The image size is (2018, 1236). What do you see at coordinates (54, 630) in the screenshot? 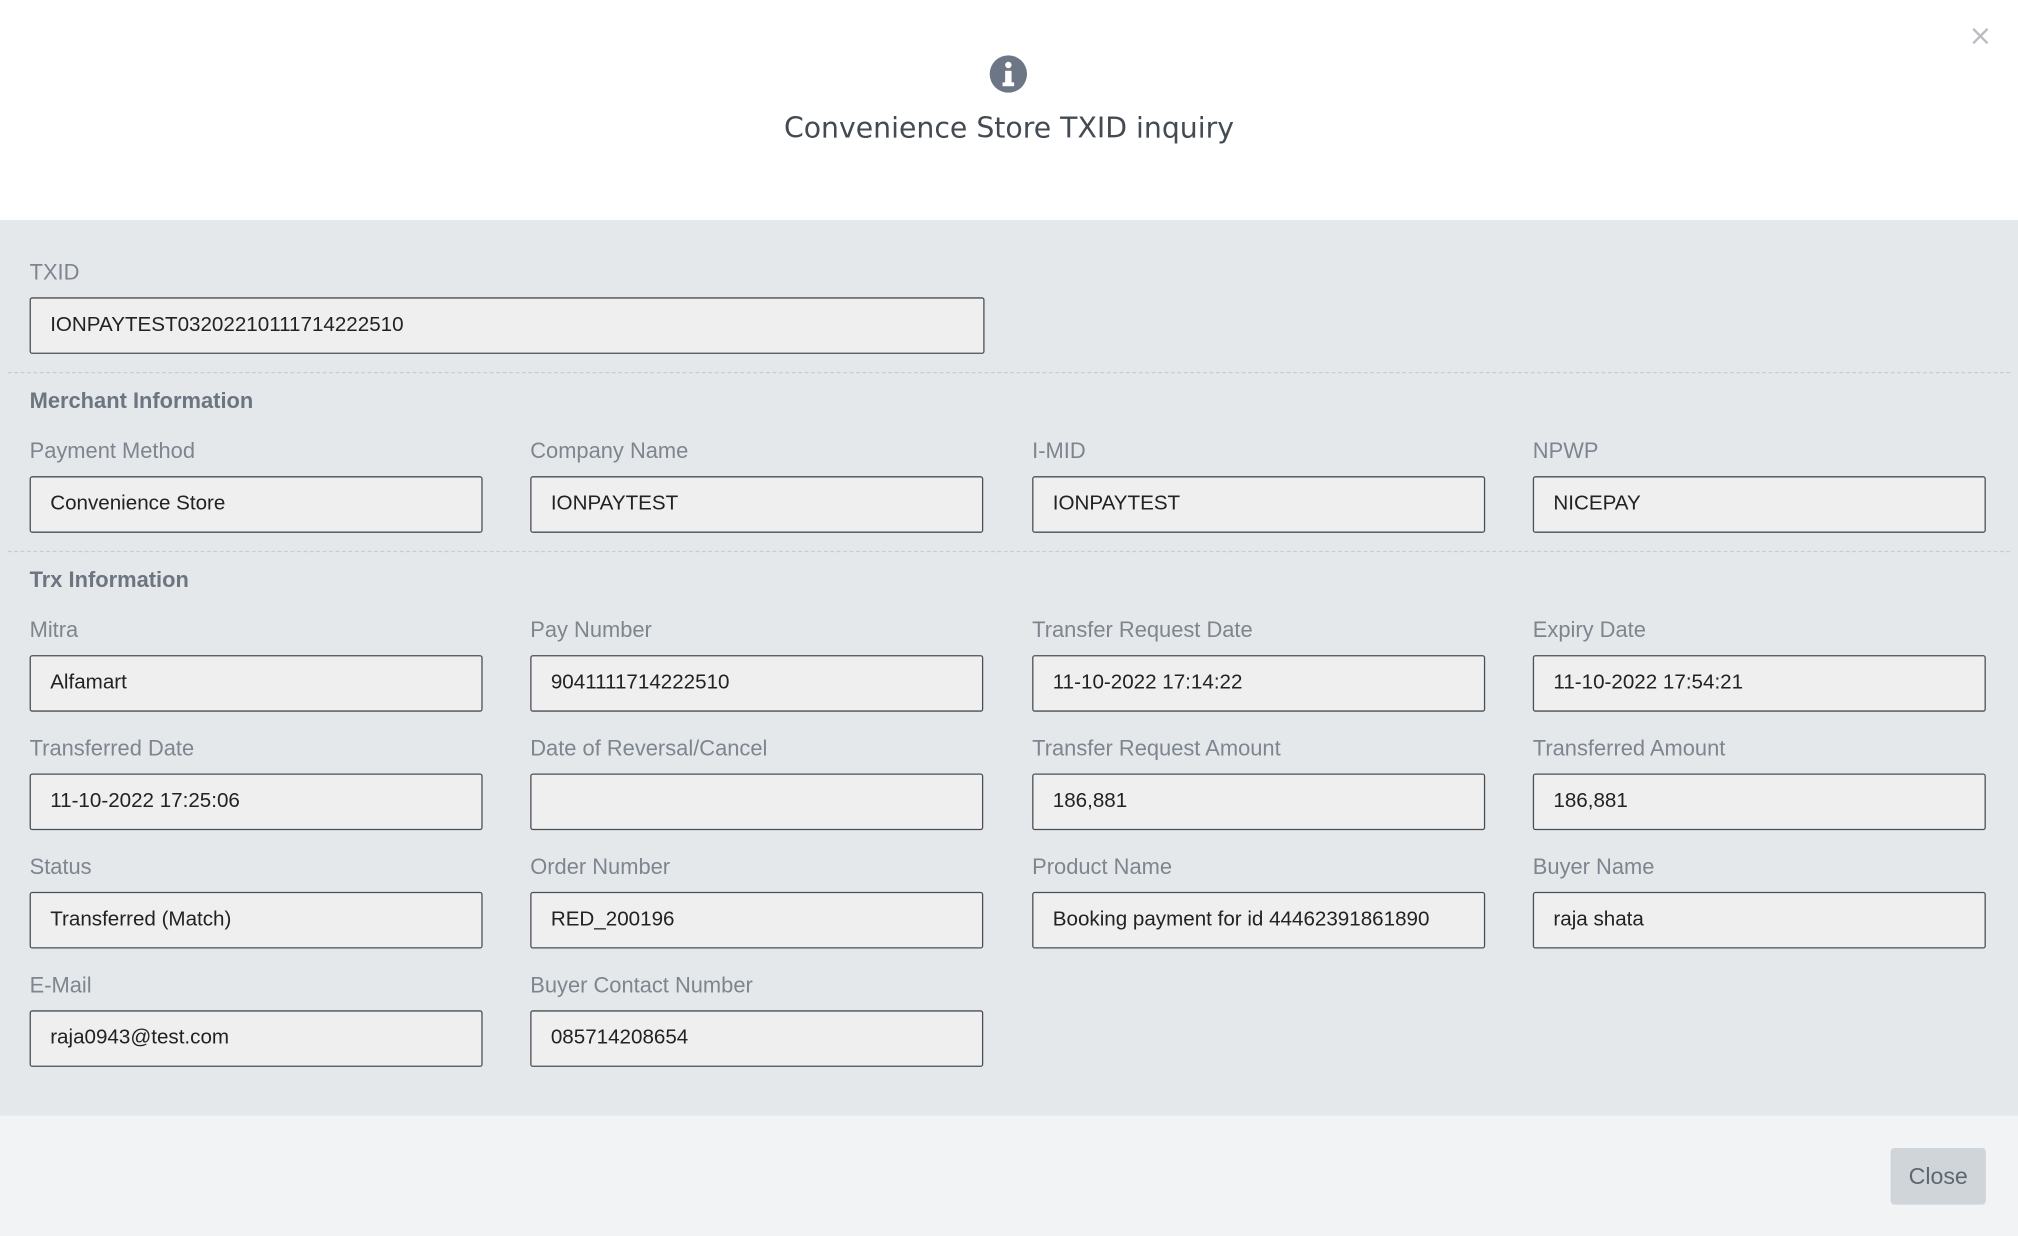
I see `mitra-label: Mitra` at bounding box center [54, 630].